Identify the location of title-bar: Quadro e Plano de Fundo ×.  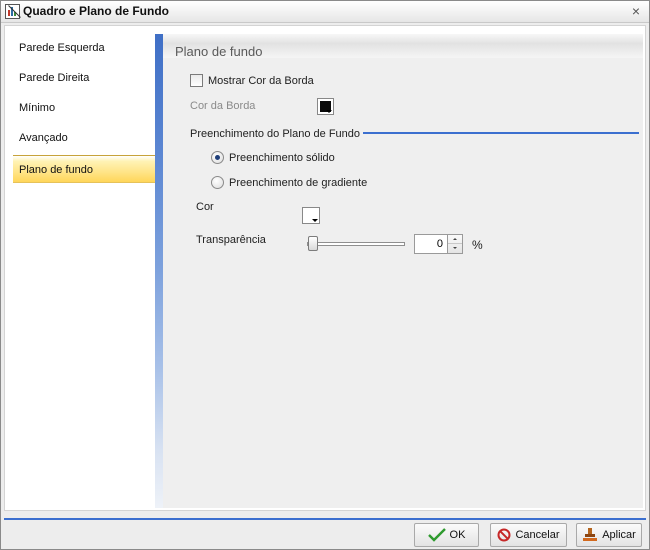
(325, 12).